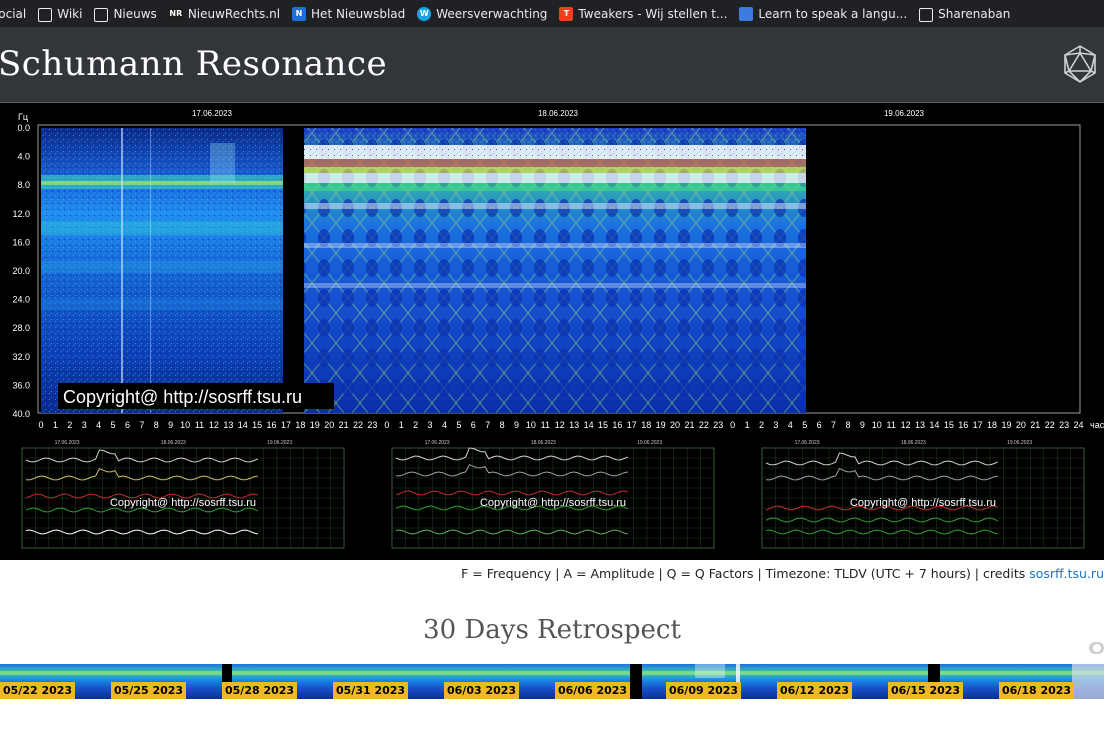 This screenshot has height=732, width=1104. Describe the element at coordinates (482, 690) in the screenshot. I see `retrospect-date-tag: 06/03 2023` at that location.